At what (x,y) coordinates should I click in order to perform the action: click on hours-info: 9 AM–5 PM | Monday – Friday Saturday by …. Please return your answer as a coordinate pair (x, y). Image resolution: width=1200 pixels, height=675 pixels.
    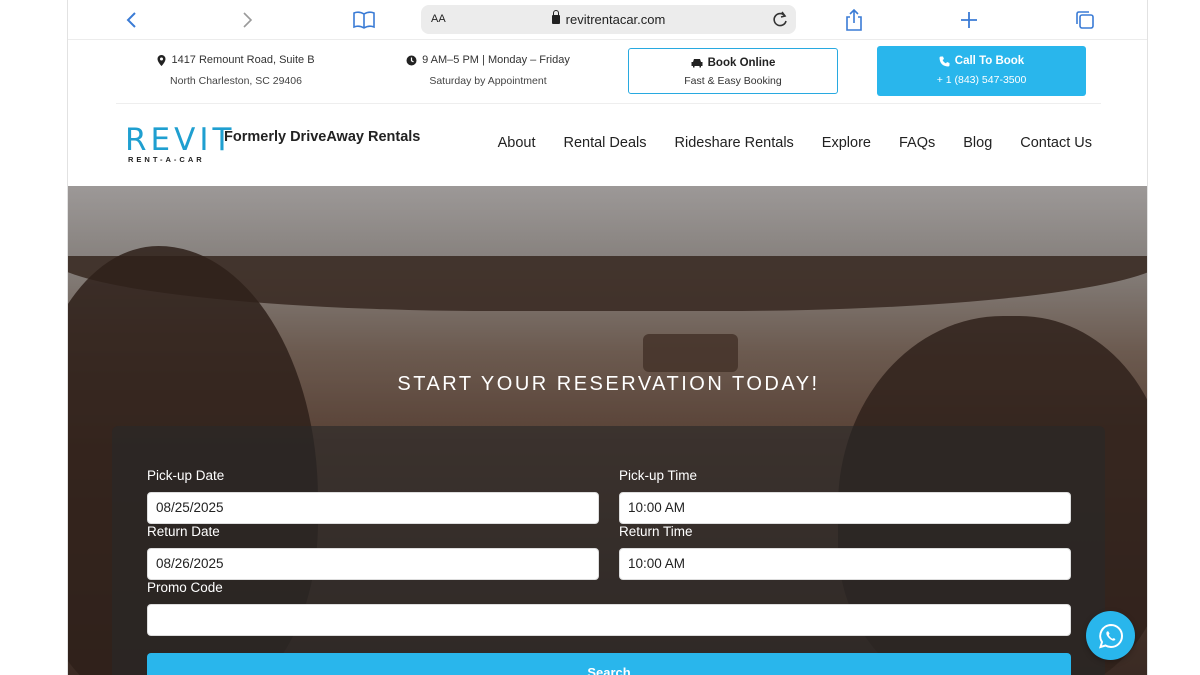
    Looking at the image, I should click on (488, 70).